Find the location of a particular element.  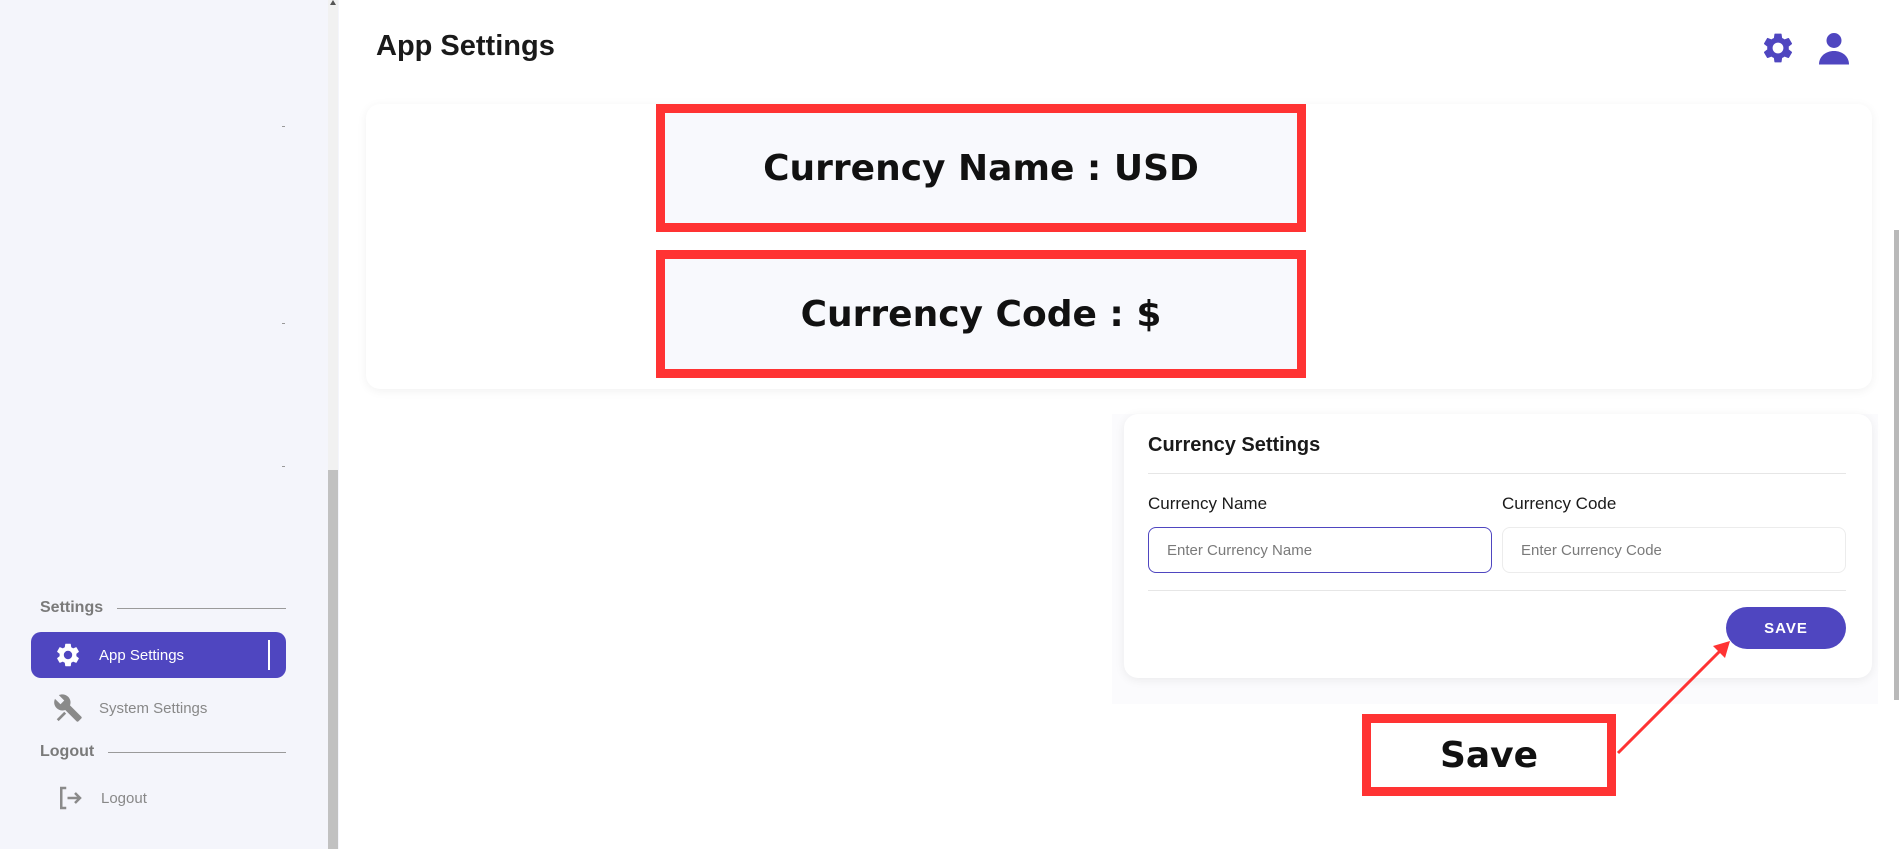

currency-name-label: Currency Name is located at coordinates (1208, 503).